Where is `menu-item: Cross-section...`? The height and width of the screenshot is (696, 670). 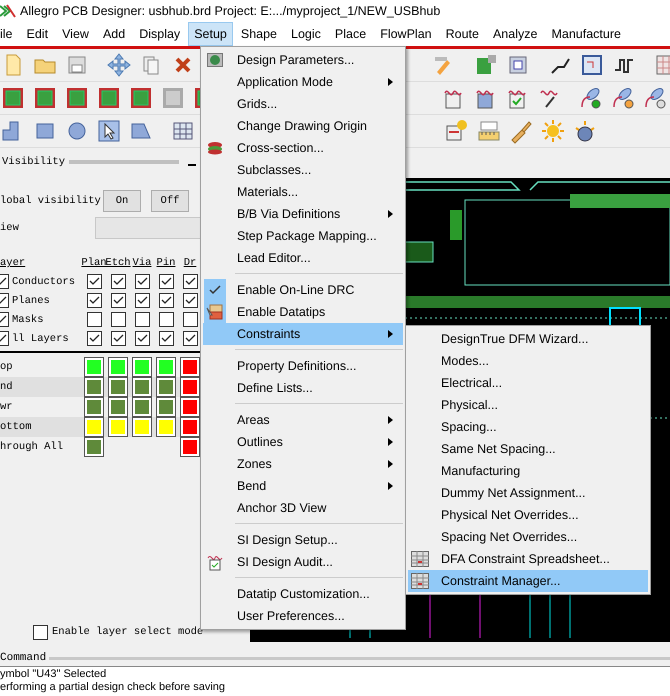
menu-item: Cross-section... is located at coordinates (303, 148).